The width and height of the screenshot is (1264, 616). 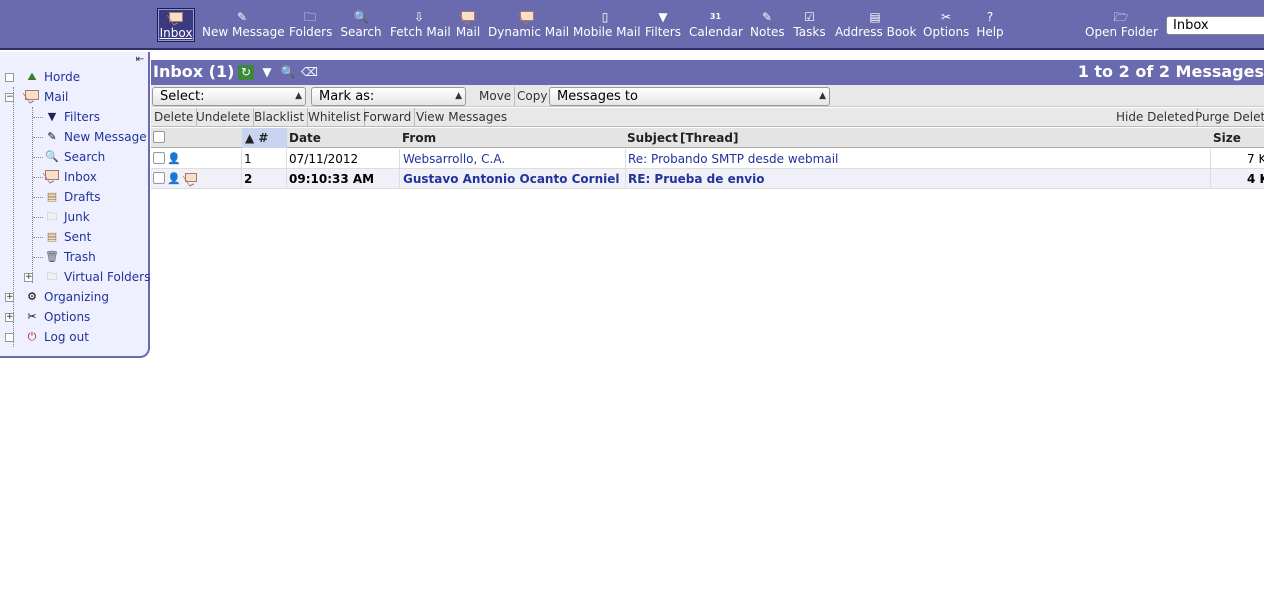 I want to click on whitelist-link: Whitelist, so click(x=335, y=117).